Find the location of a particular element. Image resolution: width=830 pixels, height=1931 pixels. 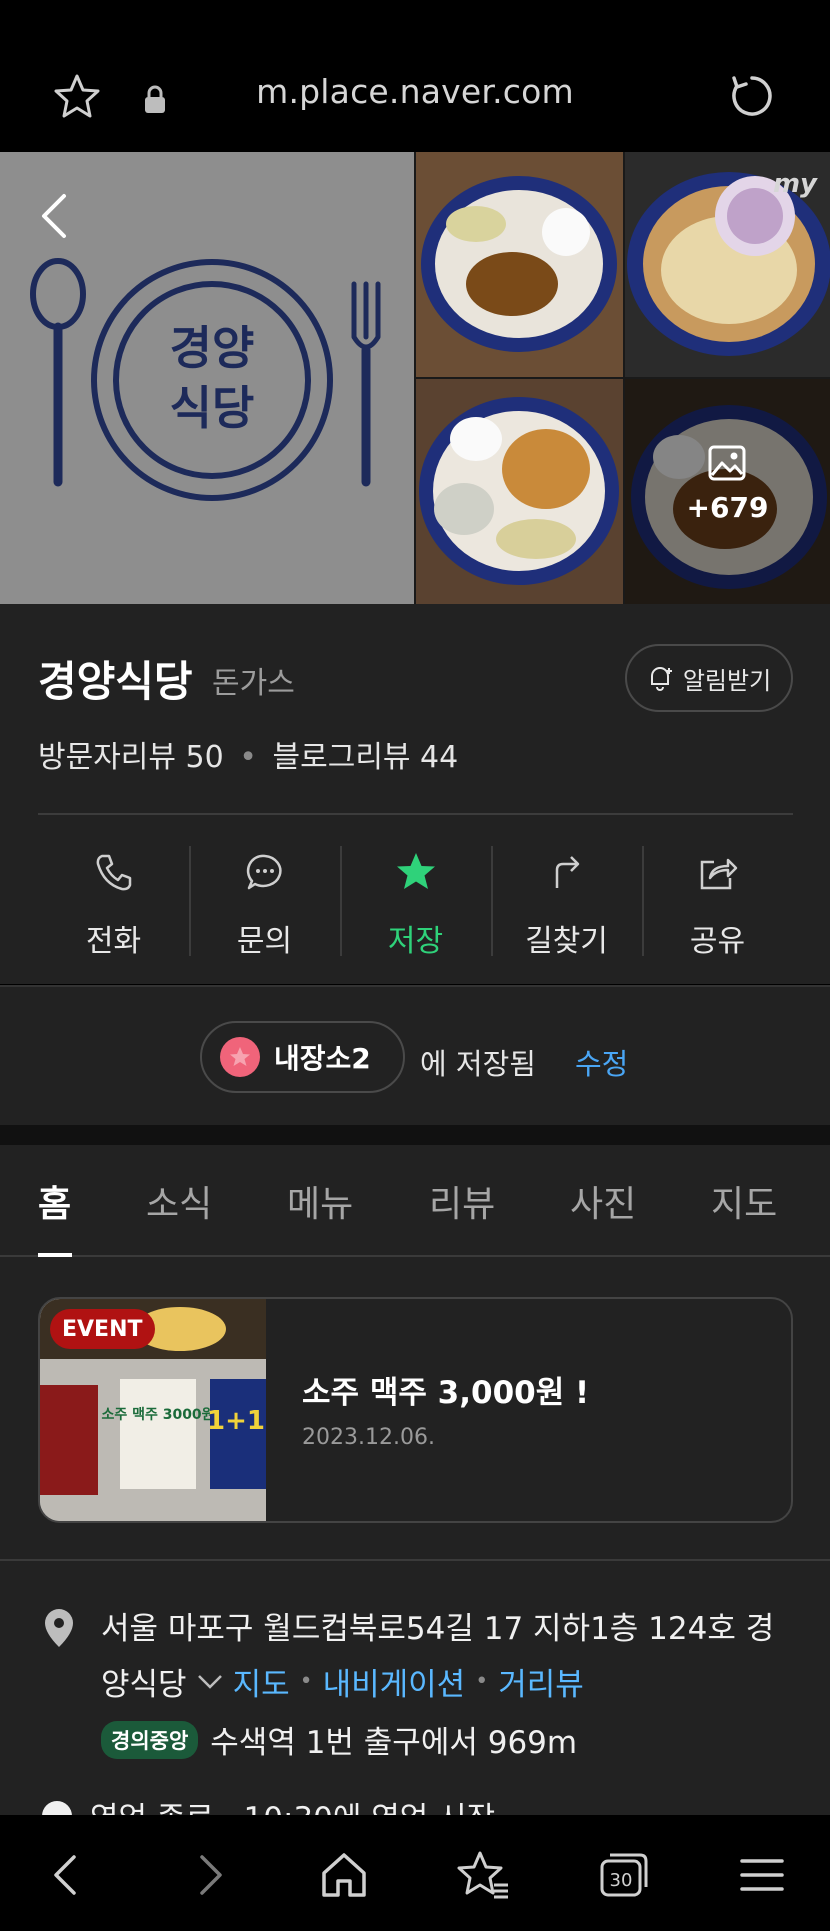

subway-line-badge: 경의중앙 is located at coordinates (150, 1739).